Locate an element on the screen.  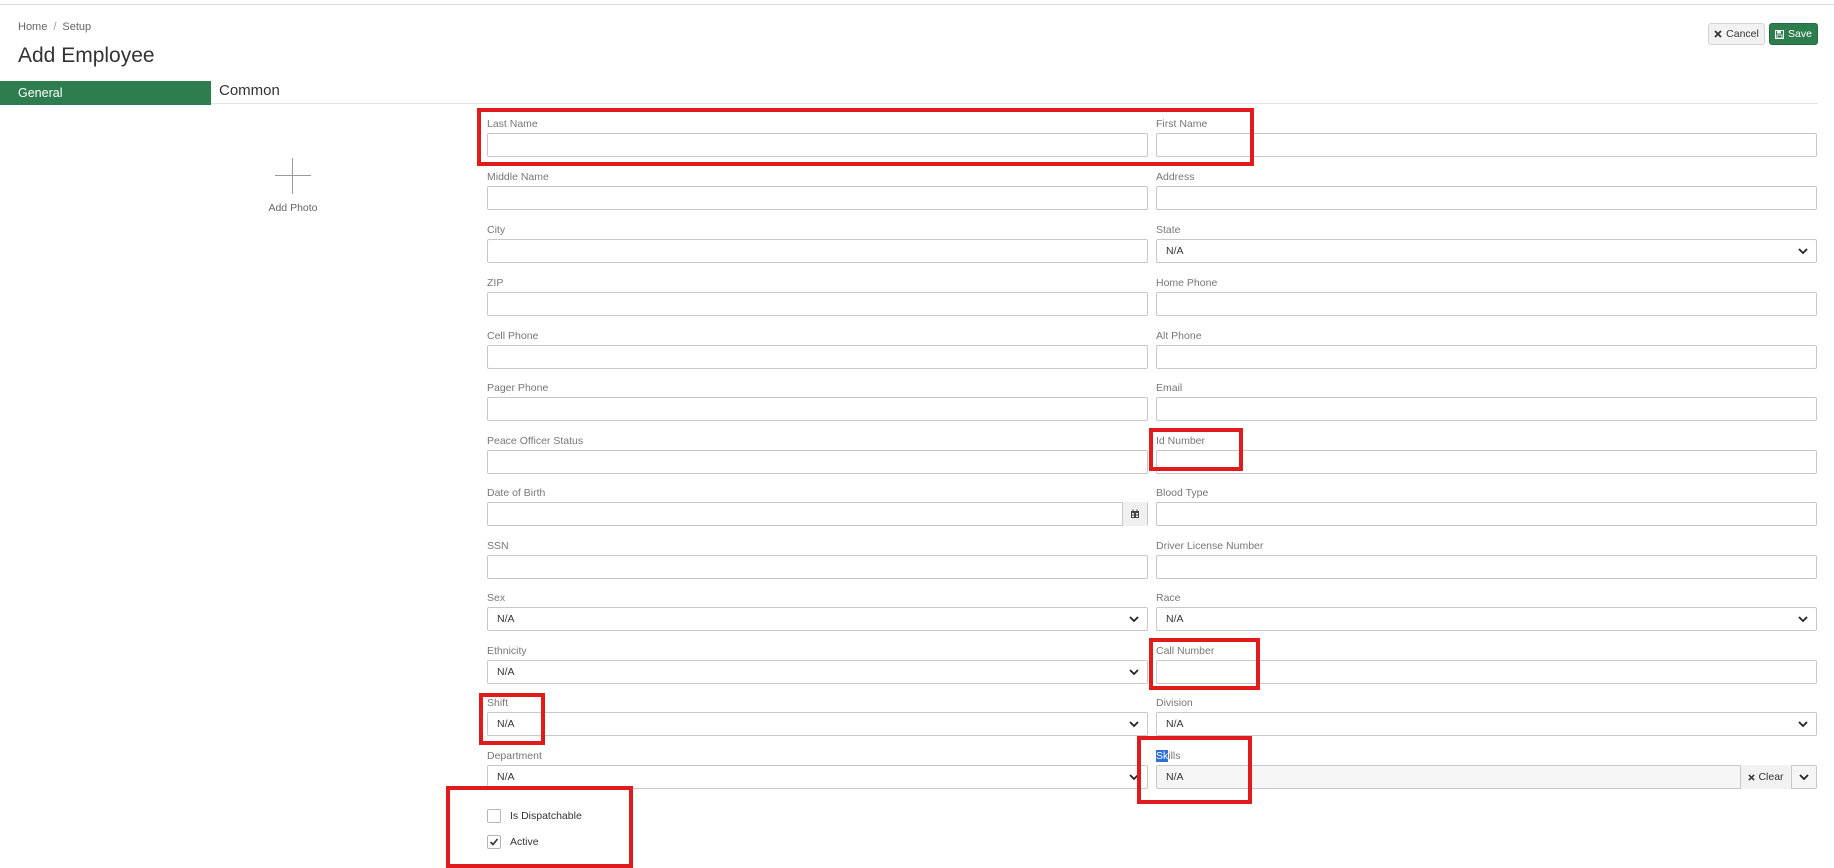
race-field: Race N/A is located at coordinates (1486, 611).